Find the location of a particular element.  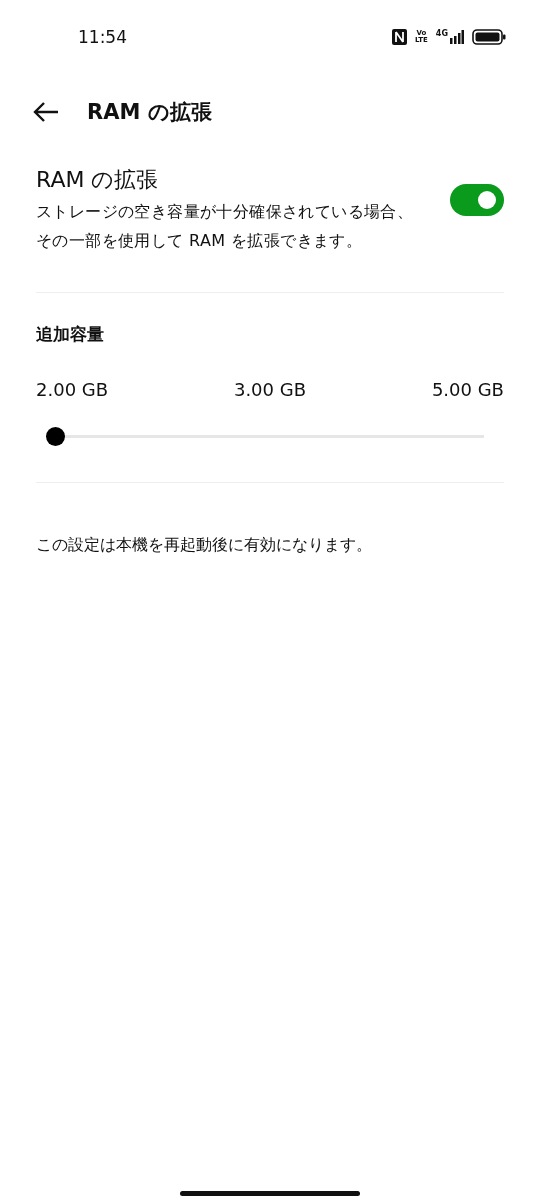

capacity-label: 3.00 GB is located at coordinates (270, 389).